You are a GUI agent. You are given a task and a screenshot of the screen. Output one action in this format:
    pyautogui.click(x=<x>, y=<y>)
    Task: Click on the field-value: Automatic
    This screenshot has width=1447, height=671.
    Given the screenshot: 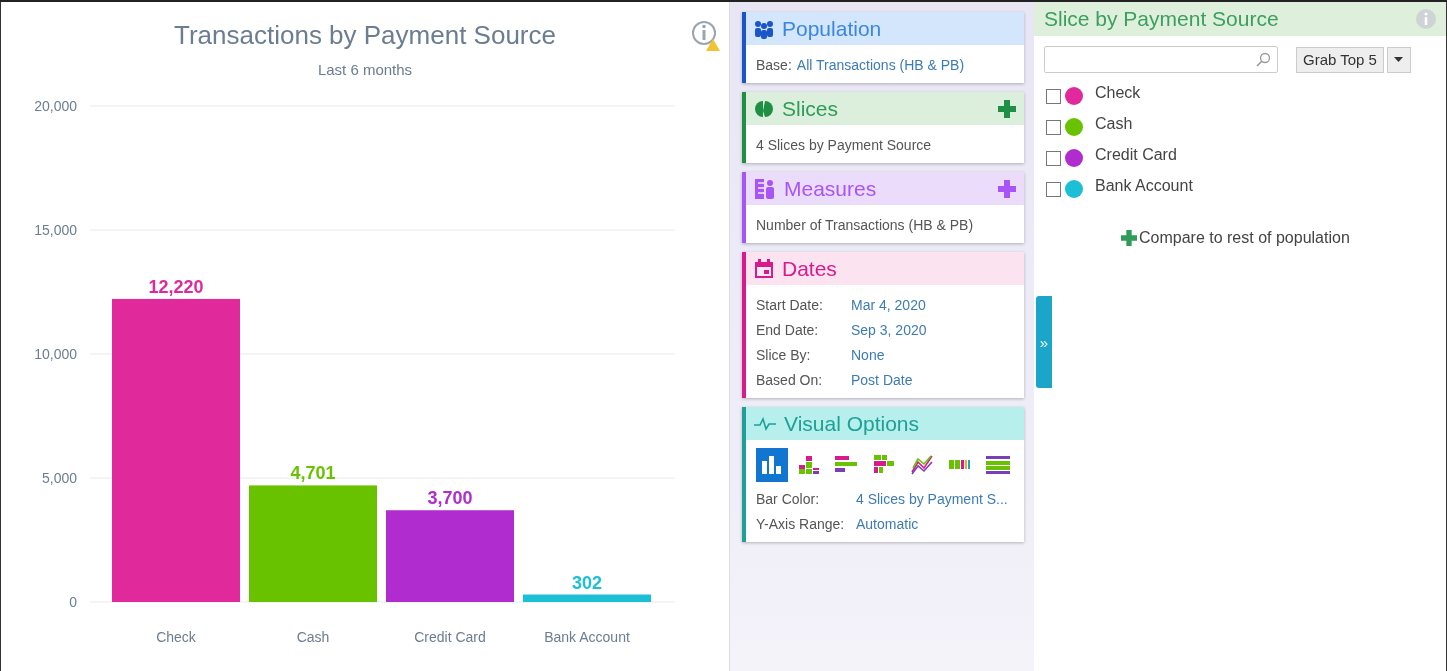 What is the action you would take?
    pyautogui.click(x=887, y=524)
    